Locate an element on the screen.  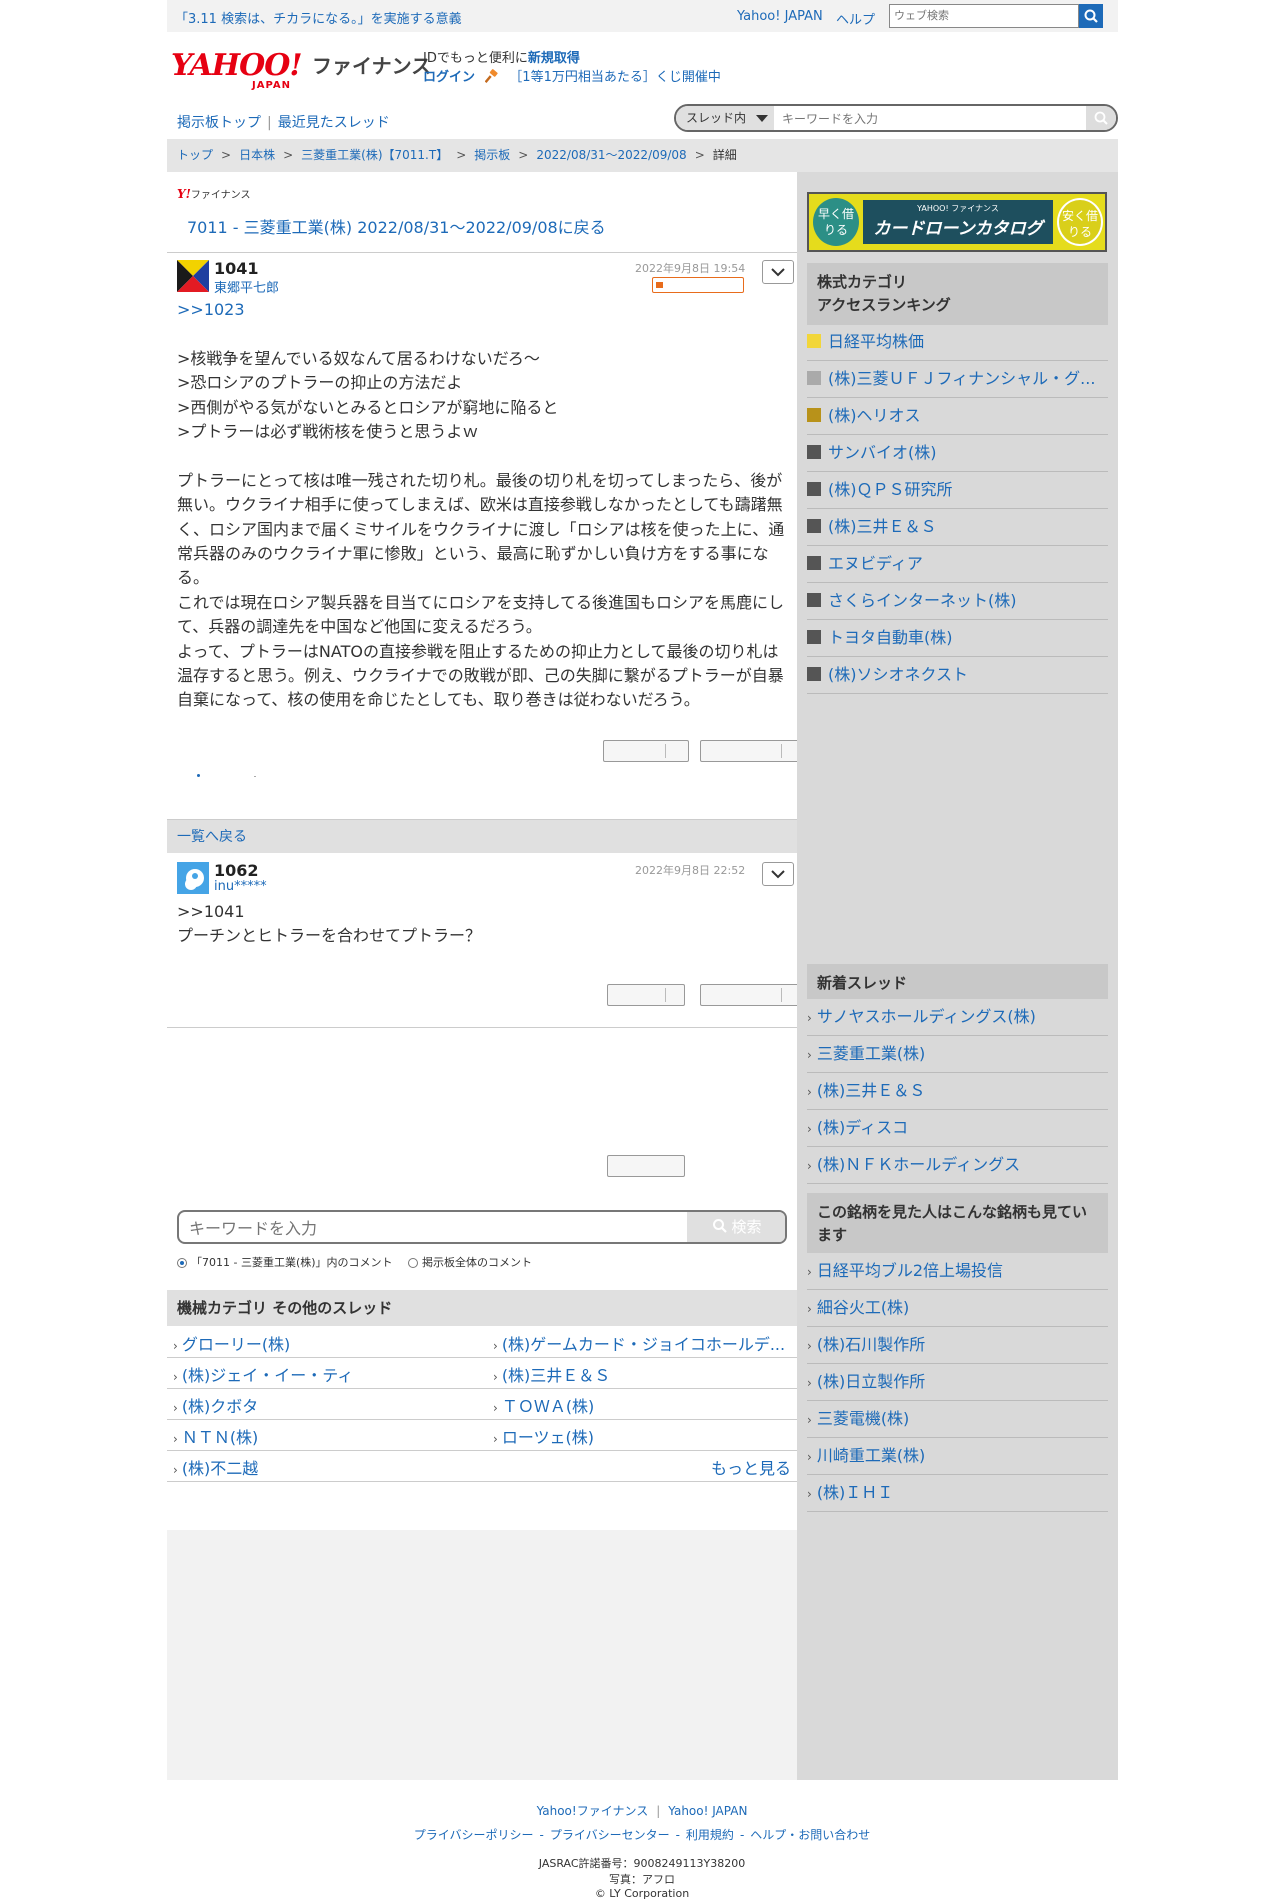
footer-help-link: ヘルプ・お問い合わせ is located at coordinates (810, 1835).